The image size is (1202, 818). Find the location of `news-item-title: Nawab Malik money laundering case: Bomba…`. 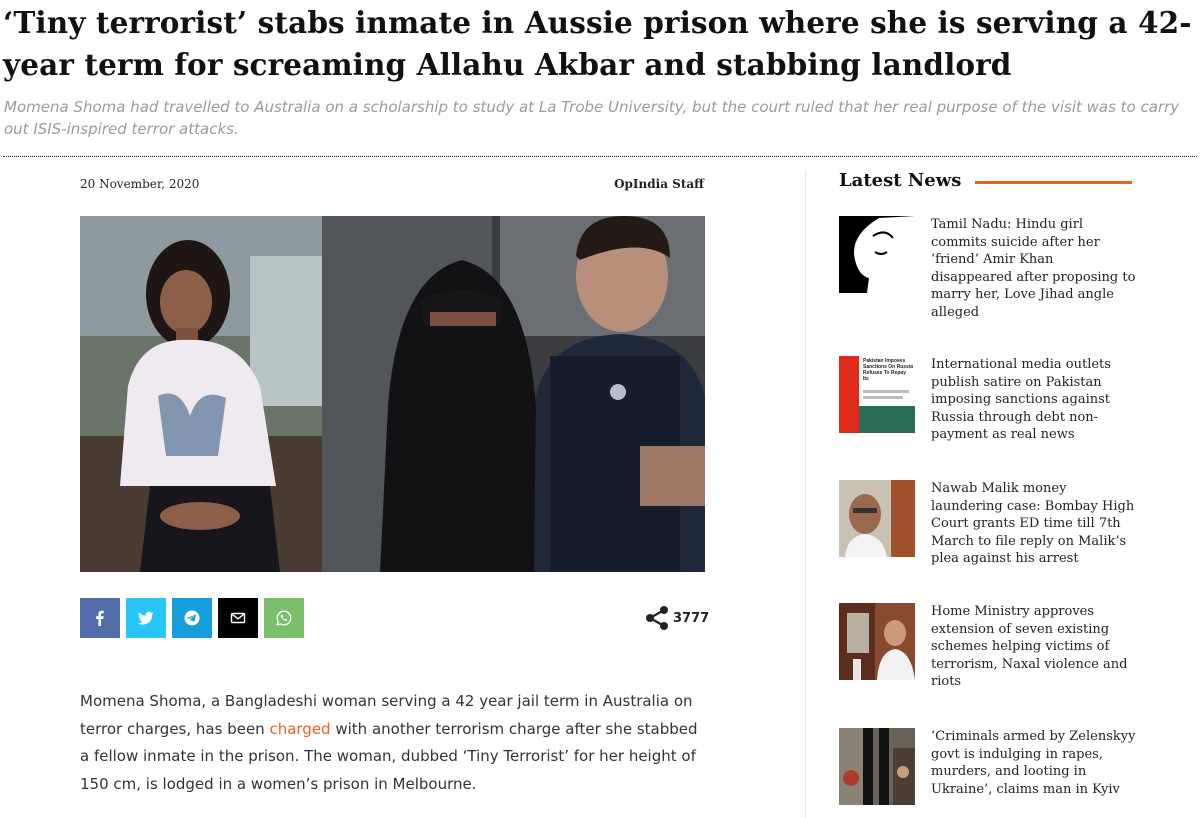

news-item-title: Nawab Malik money laundering case: Bomba… is located at coordinates (1034, 524).